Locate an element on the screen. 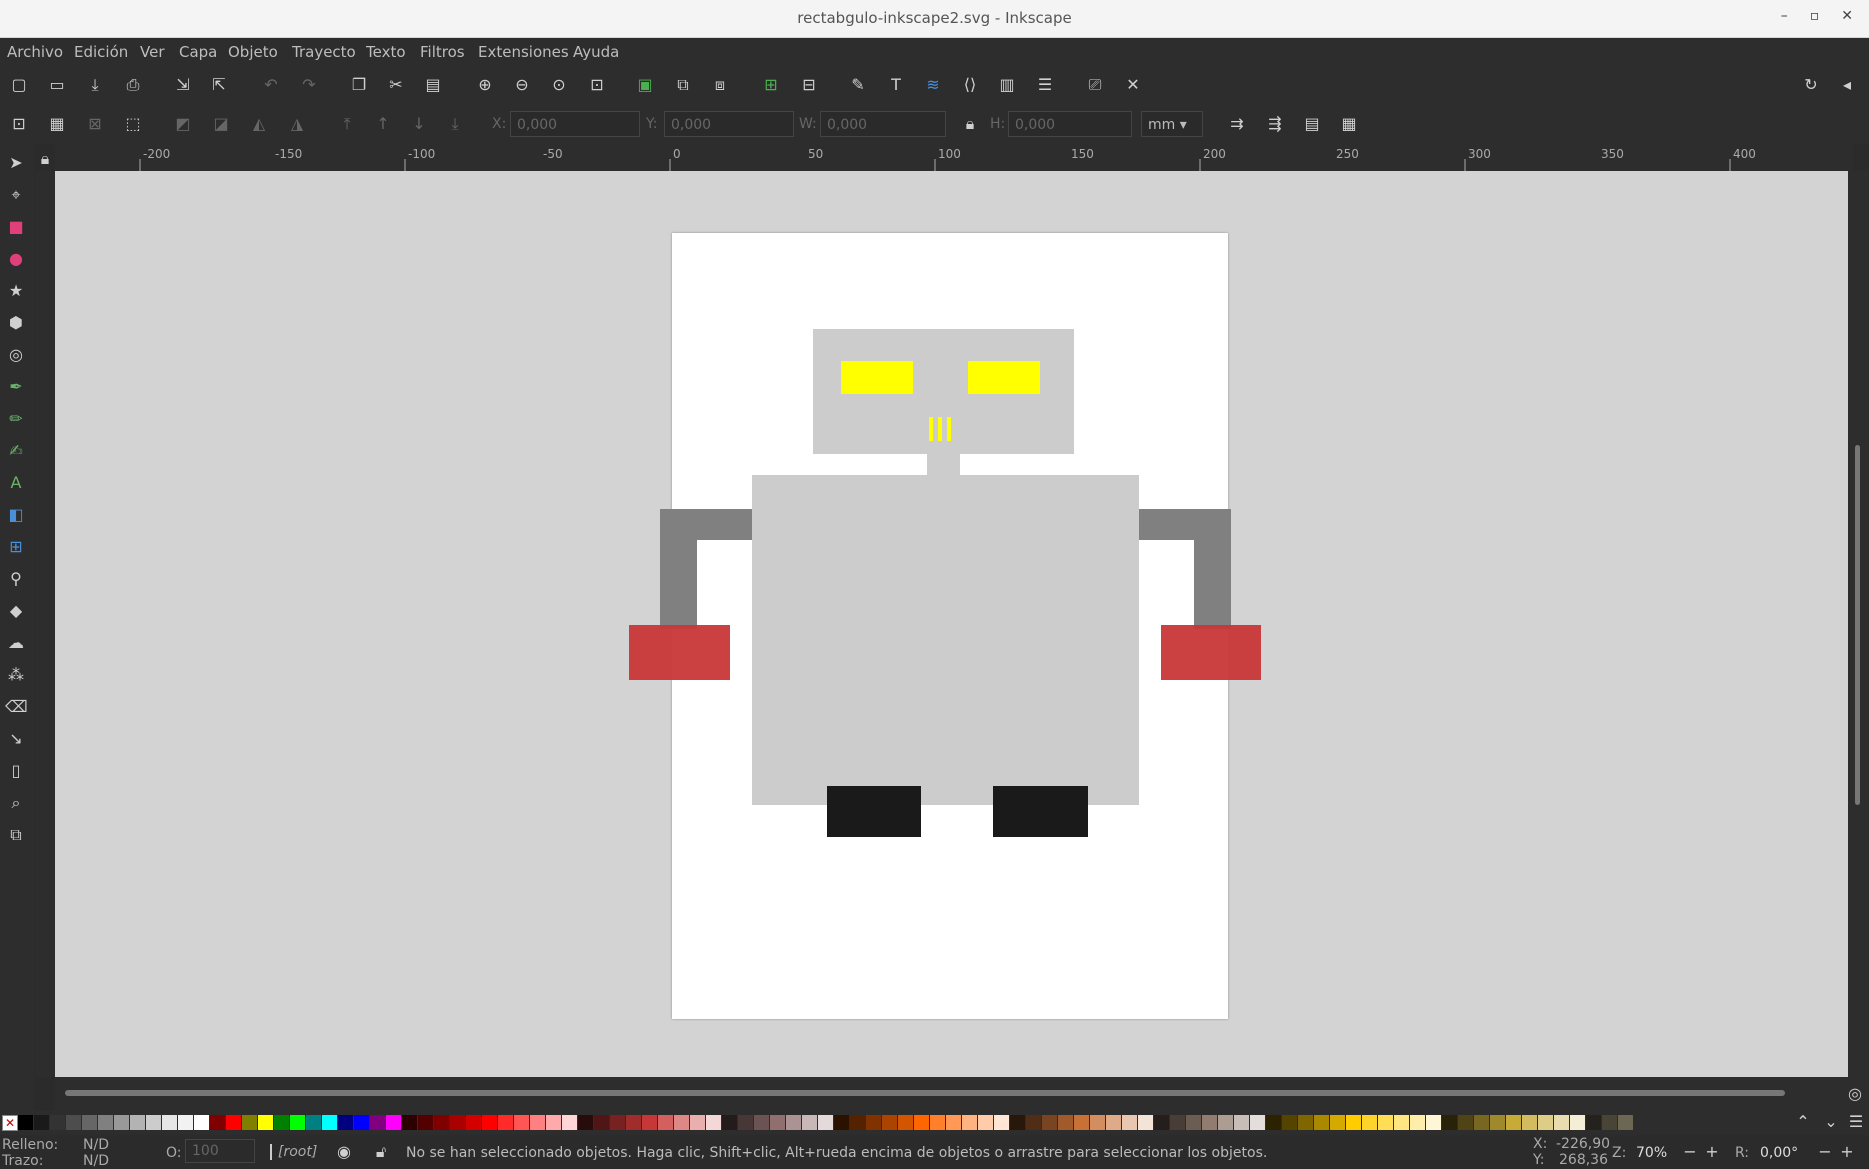 This screenshot has height=1169, width=1869. robot-right-arm-lower is located at coordinates (1212, 569).